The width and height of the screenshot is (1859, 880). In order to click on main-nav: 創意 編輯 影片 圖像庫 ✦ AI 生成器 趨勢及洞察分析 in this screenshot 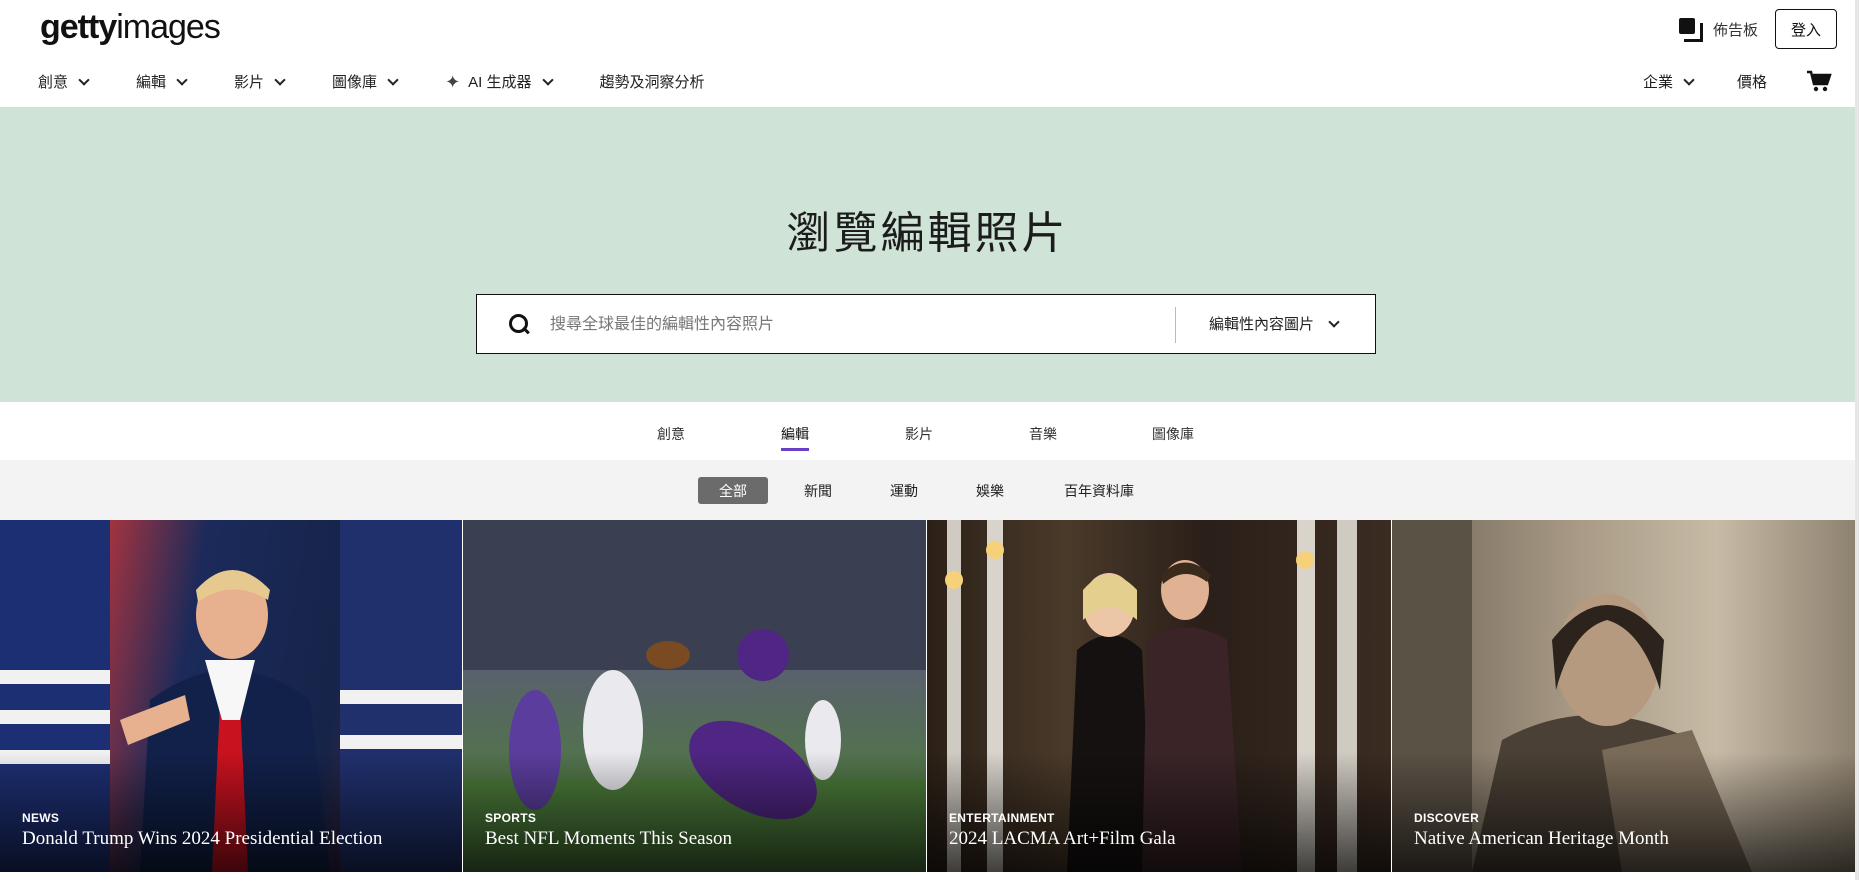, I will do `click(395, 81)`.